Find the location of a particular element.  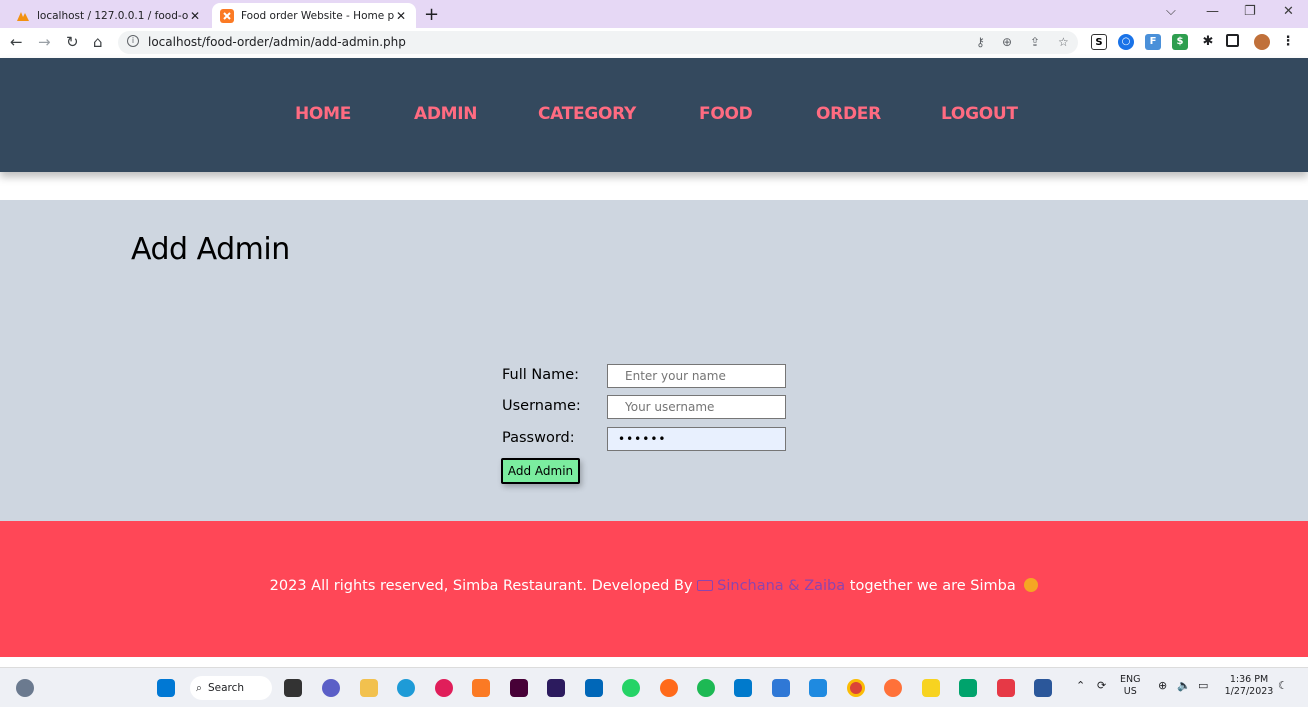

nav-category: CATEGORY is located at coordinates (587, 114).